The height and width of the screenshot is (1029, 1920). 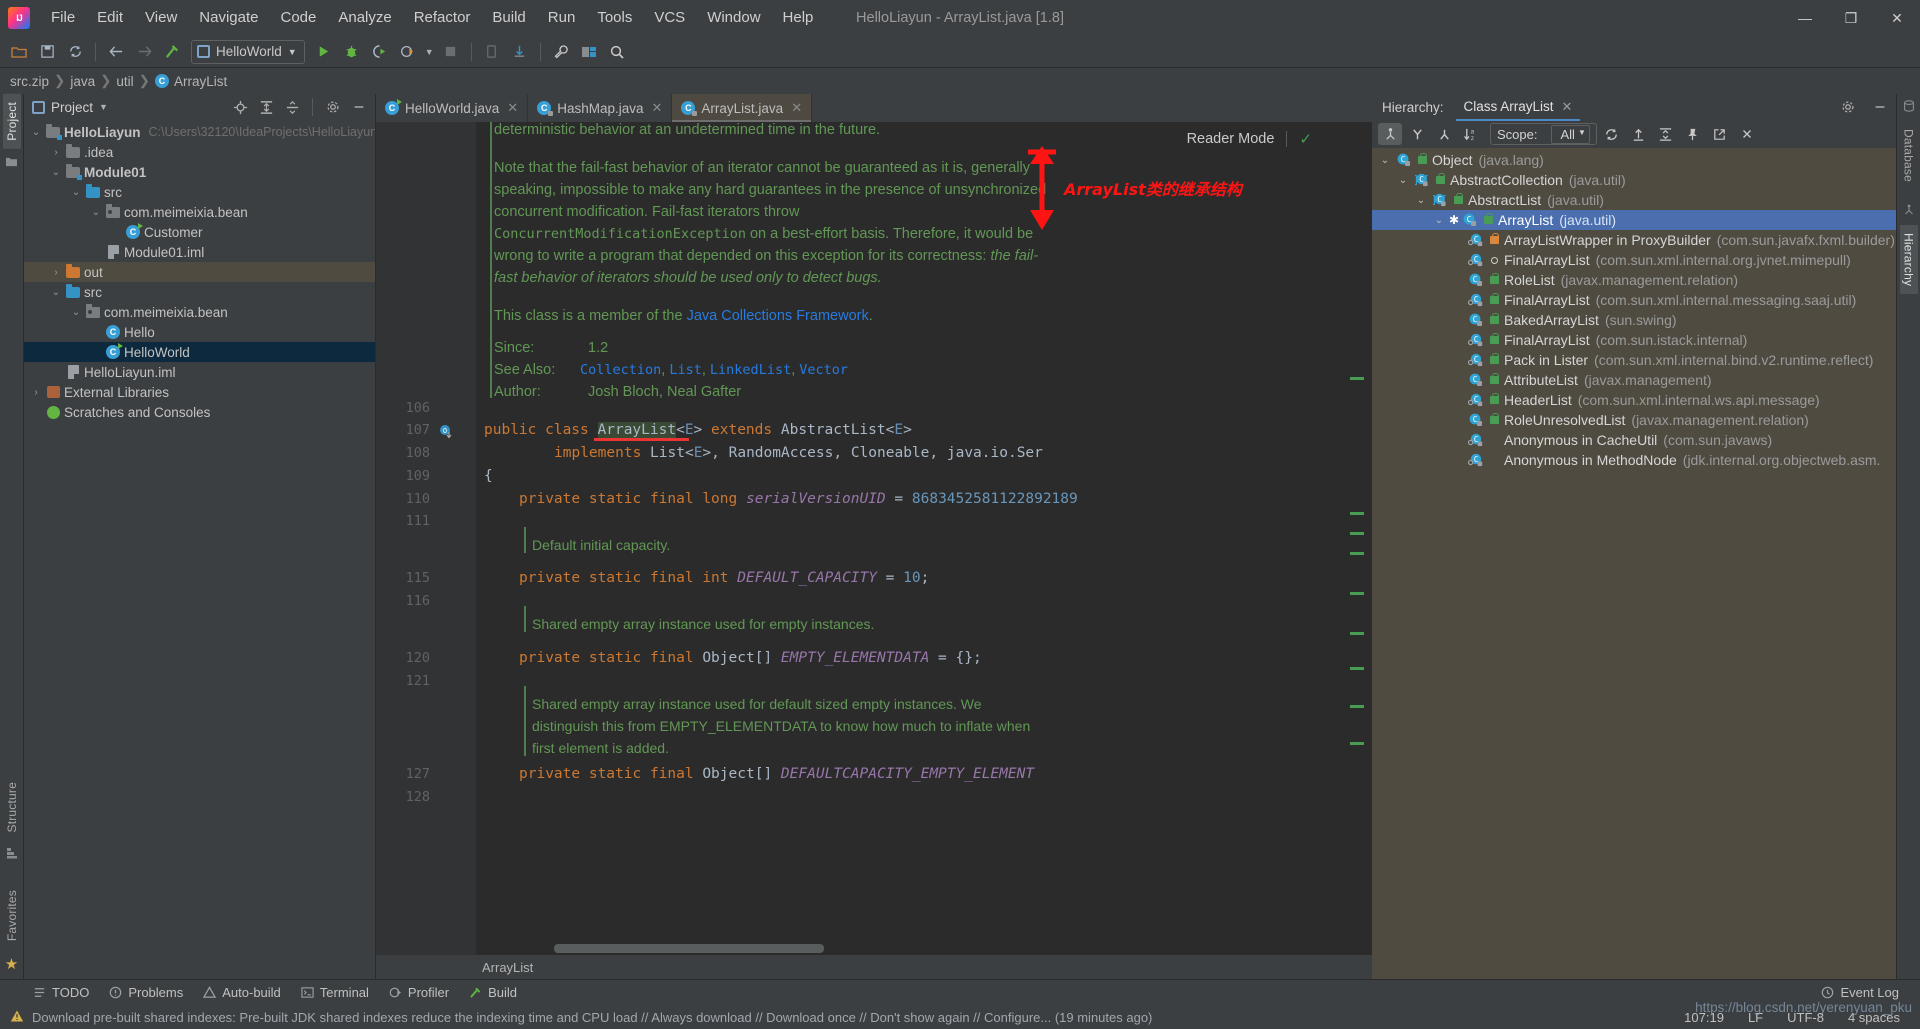 What do you see at coordinates (1356, 538) in the screenshot?
I see `editor-marker-track` at bounding box center [1356, 538].